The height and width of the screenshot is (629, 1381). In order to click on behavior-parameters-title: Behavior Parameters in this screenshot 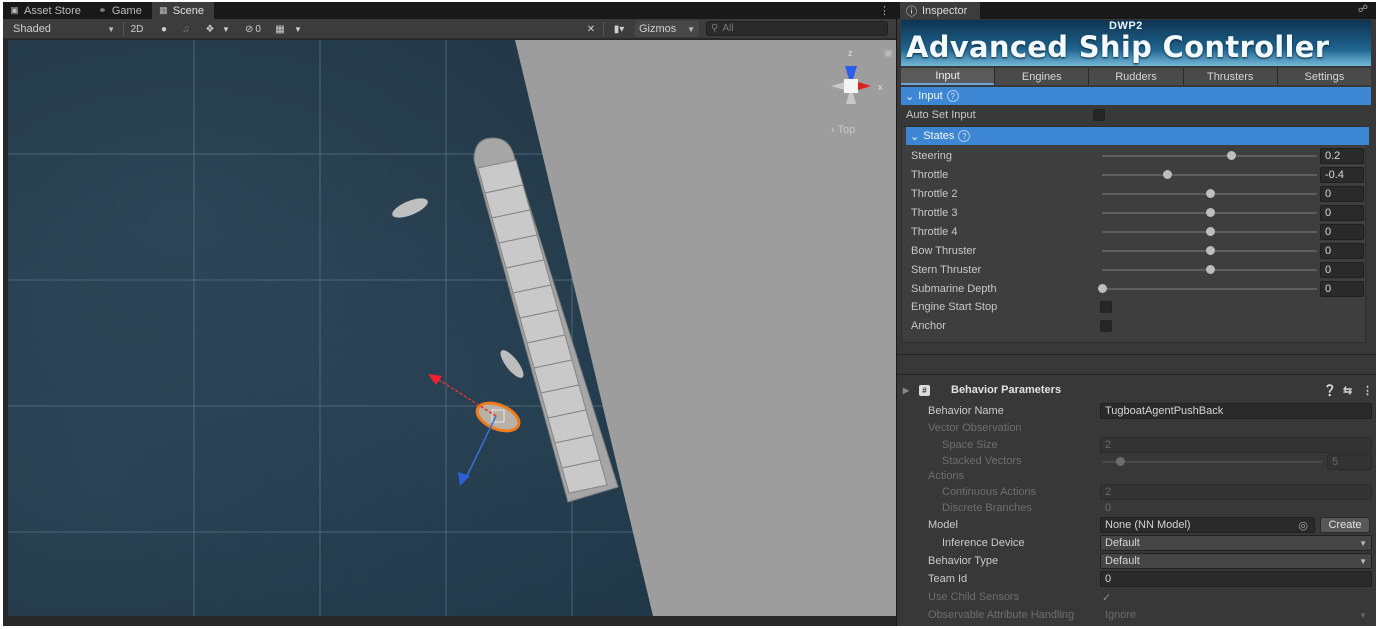, I will do `click(1006, 390)`.